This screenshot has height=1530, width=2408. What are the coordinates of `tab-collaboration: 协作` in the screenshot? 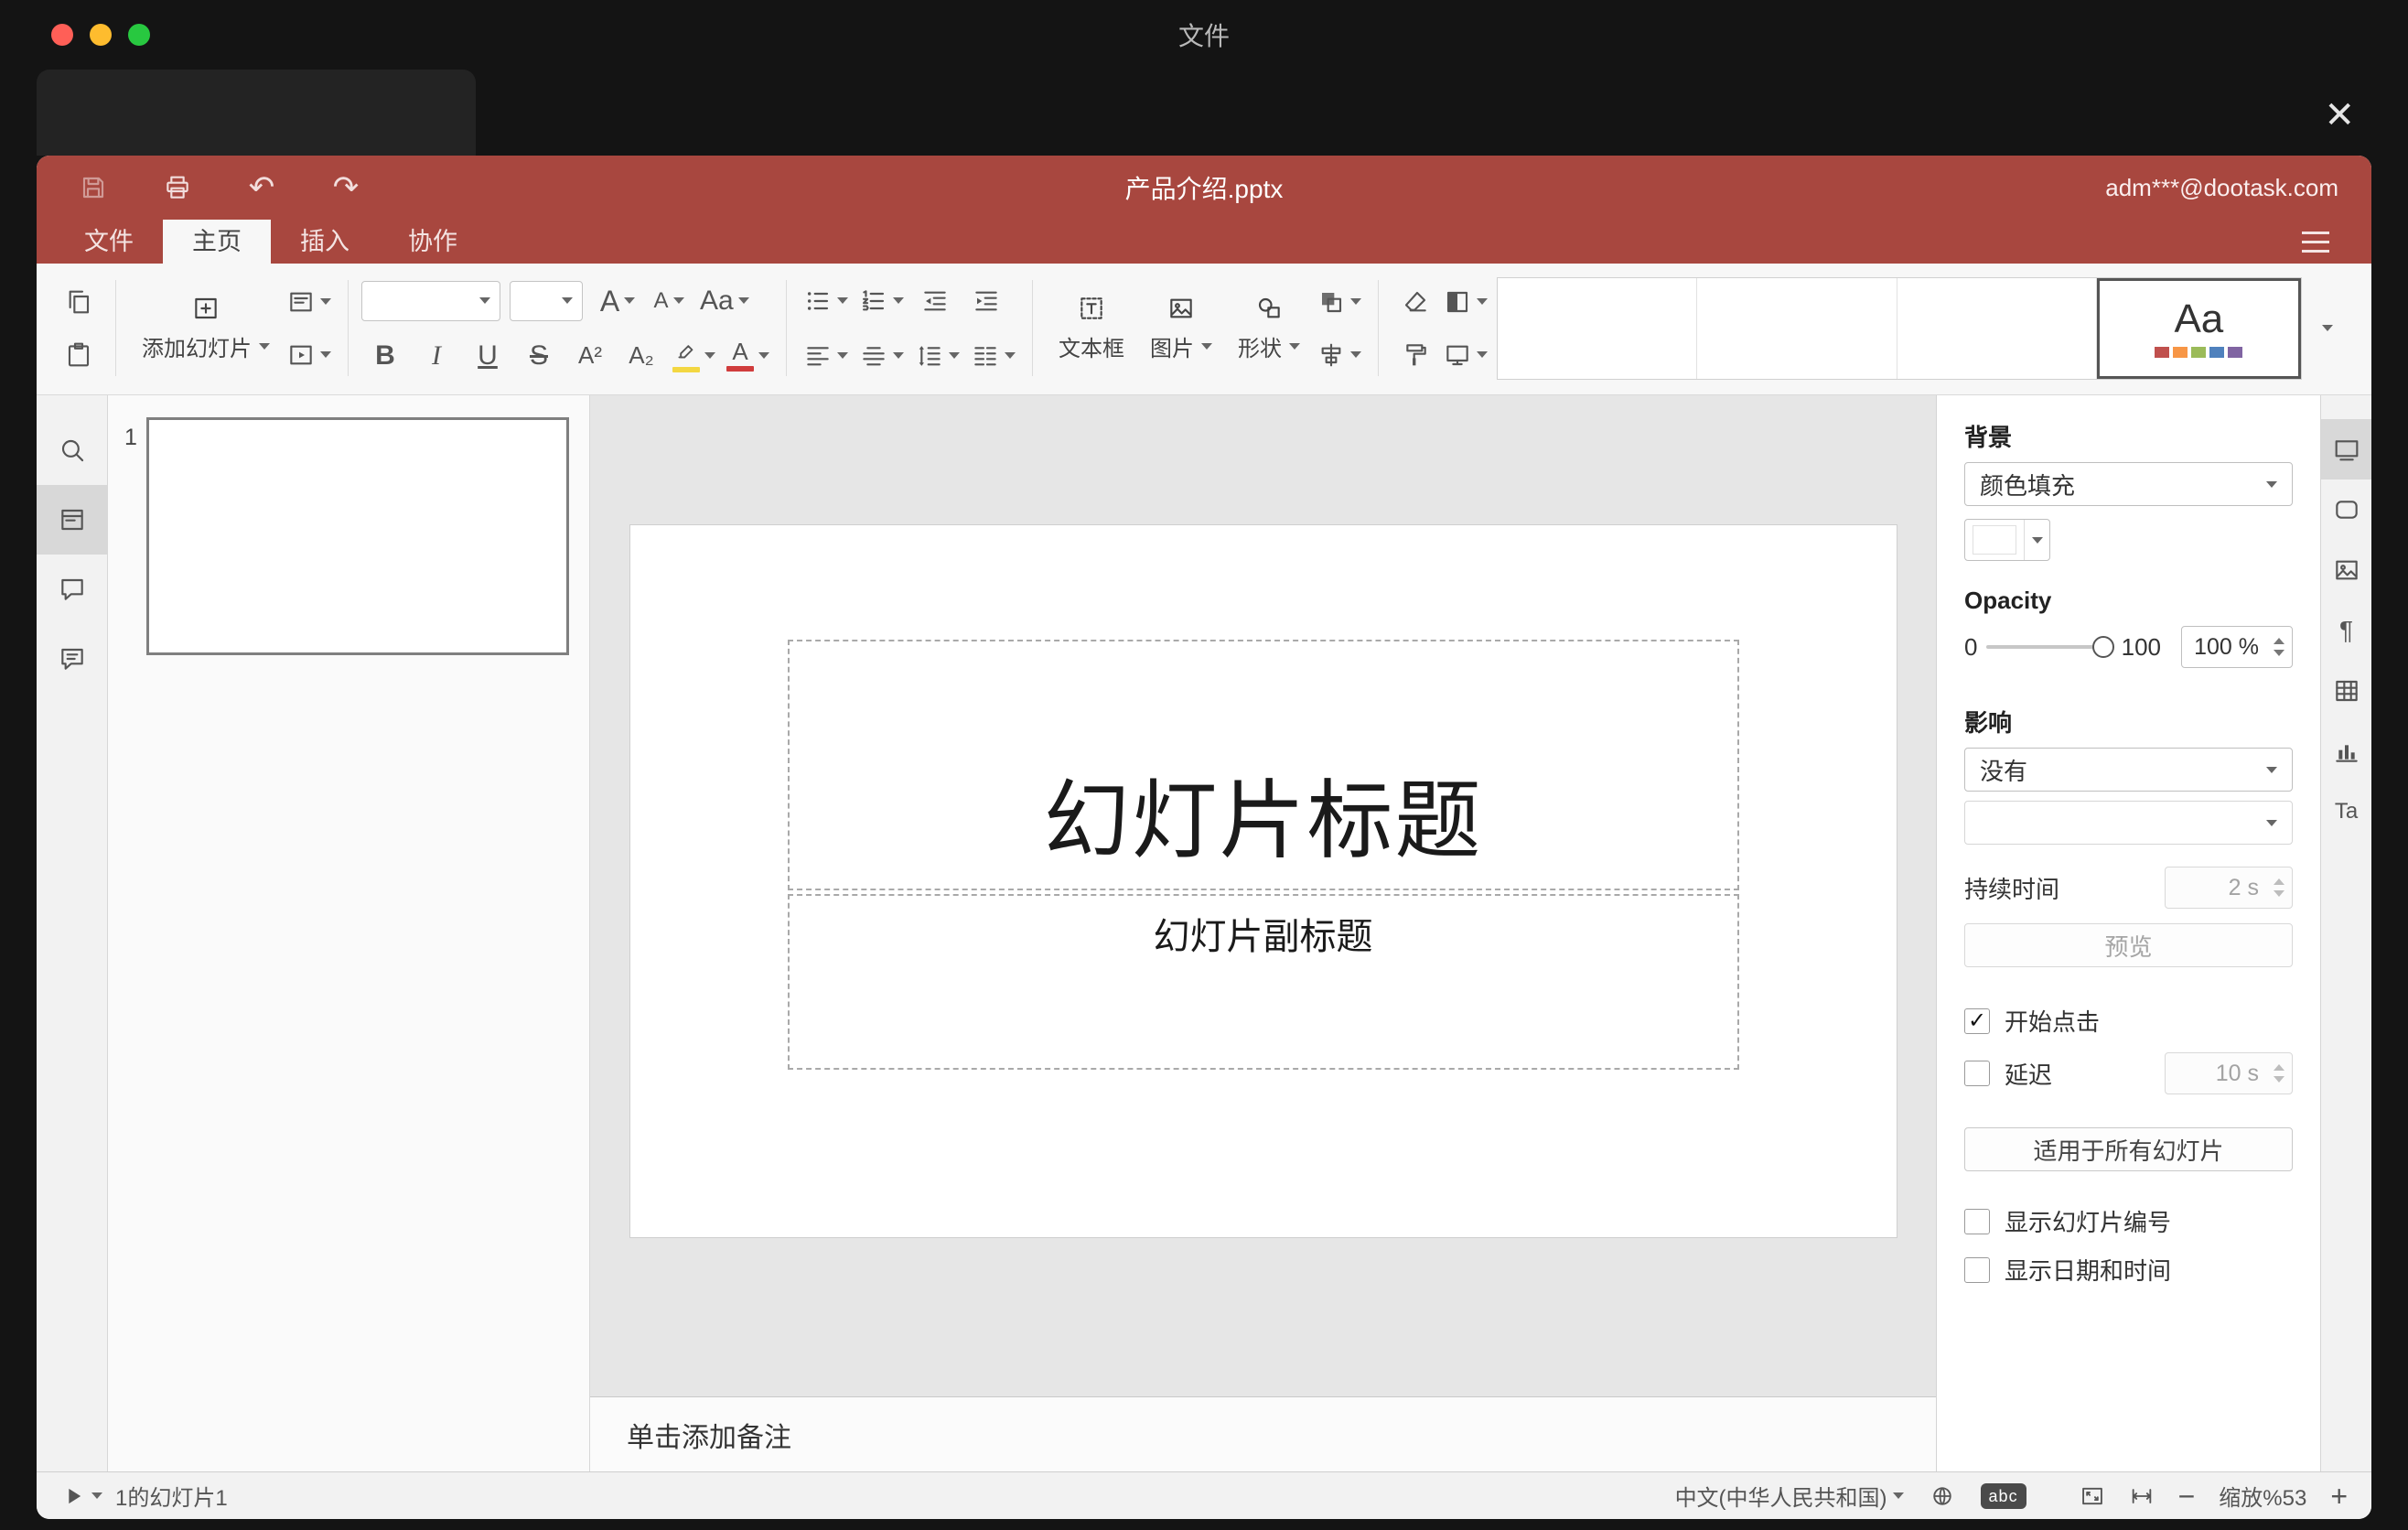 It's located at (433, 242).